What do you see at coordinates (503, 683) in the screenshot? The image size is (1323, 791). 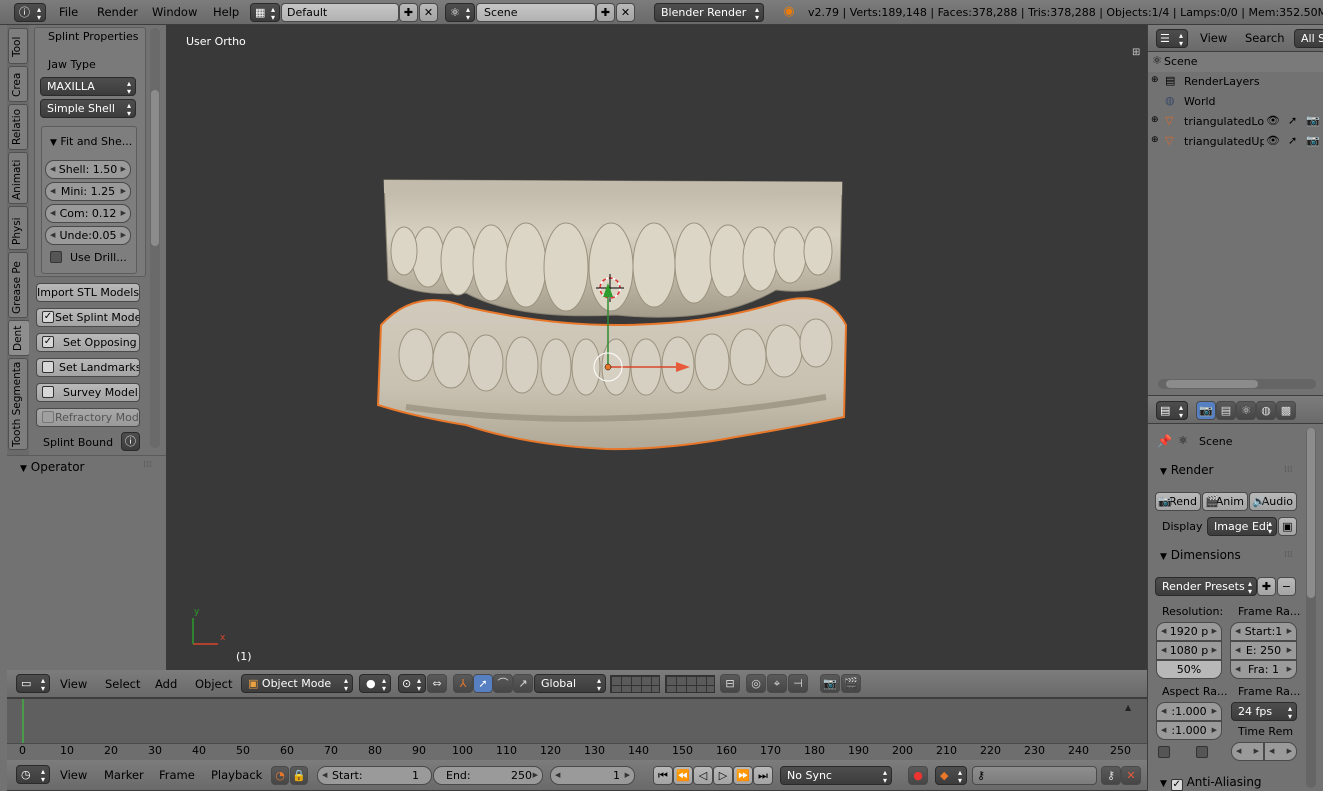 I see `manipulator-scale-icon: ⌒` at bounding box center [503, 683].